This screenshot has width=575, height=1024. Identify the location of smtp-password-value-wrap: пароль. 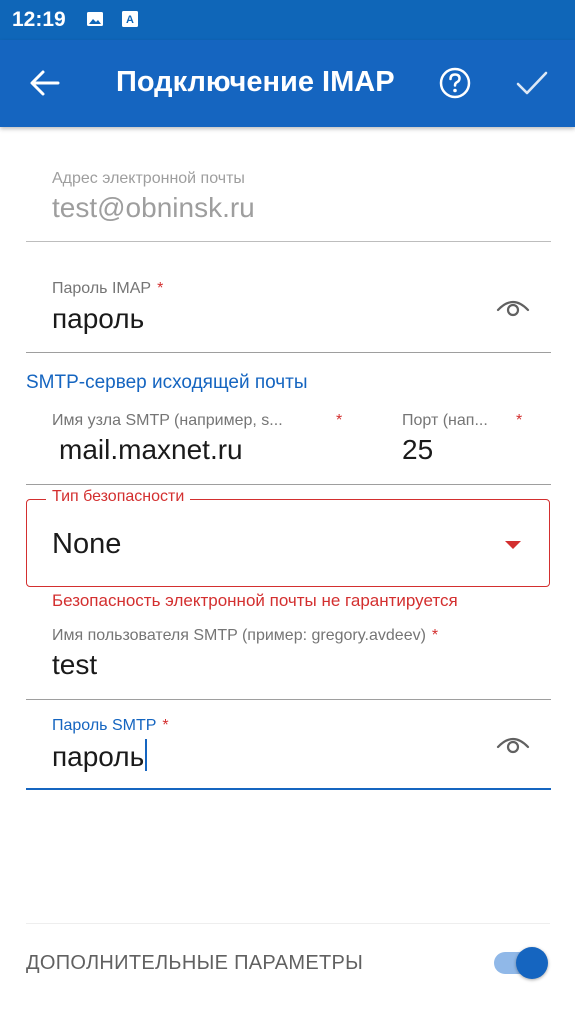
(100, 756).